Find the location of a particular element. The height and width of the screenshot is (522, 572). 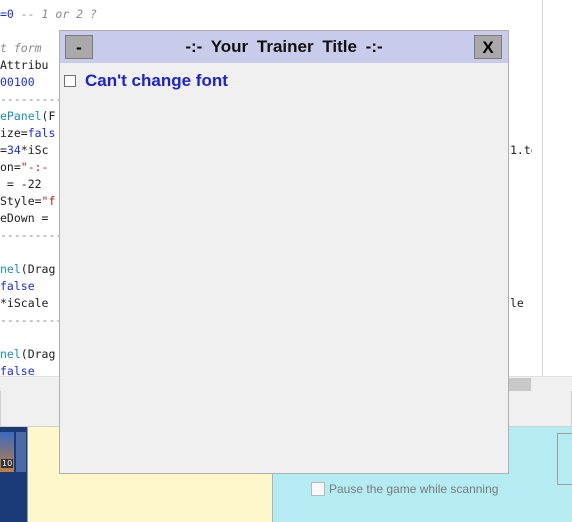

title-bar: - -:- Your Trainer Title -:- X is located at coordinates (284, 47).